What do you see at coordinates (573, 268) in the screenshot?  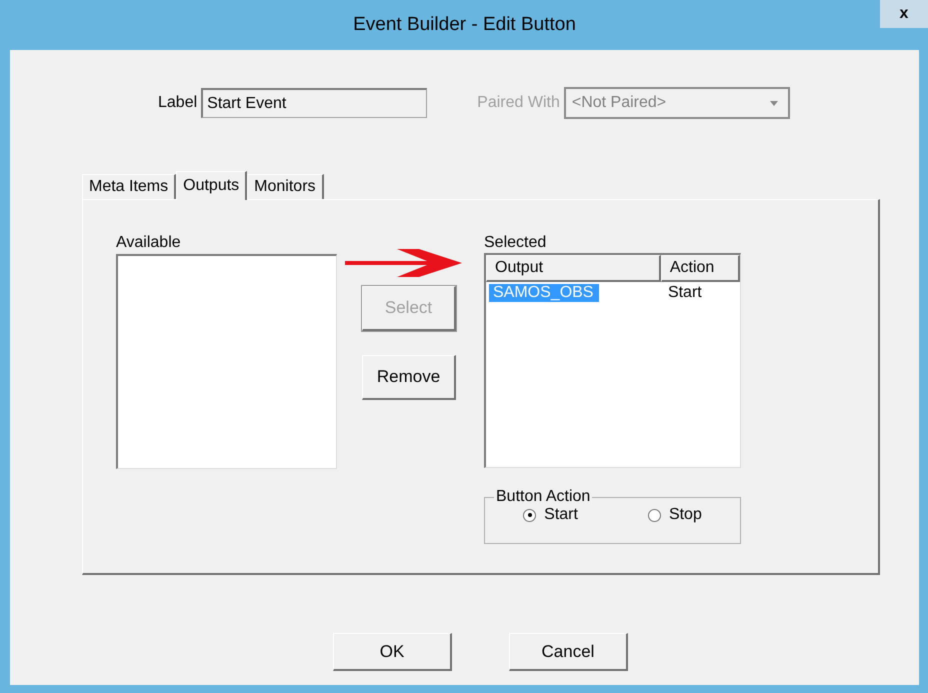 I see `column-header: Output` at bounding box center [573, 268].